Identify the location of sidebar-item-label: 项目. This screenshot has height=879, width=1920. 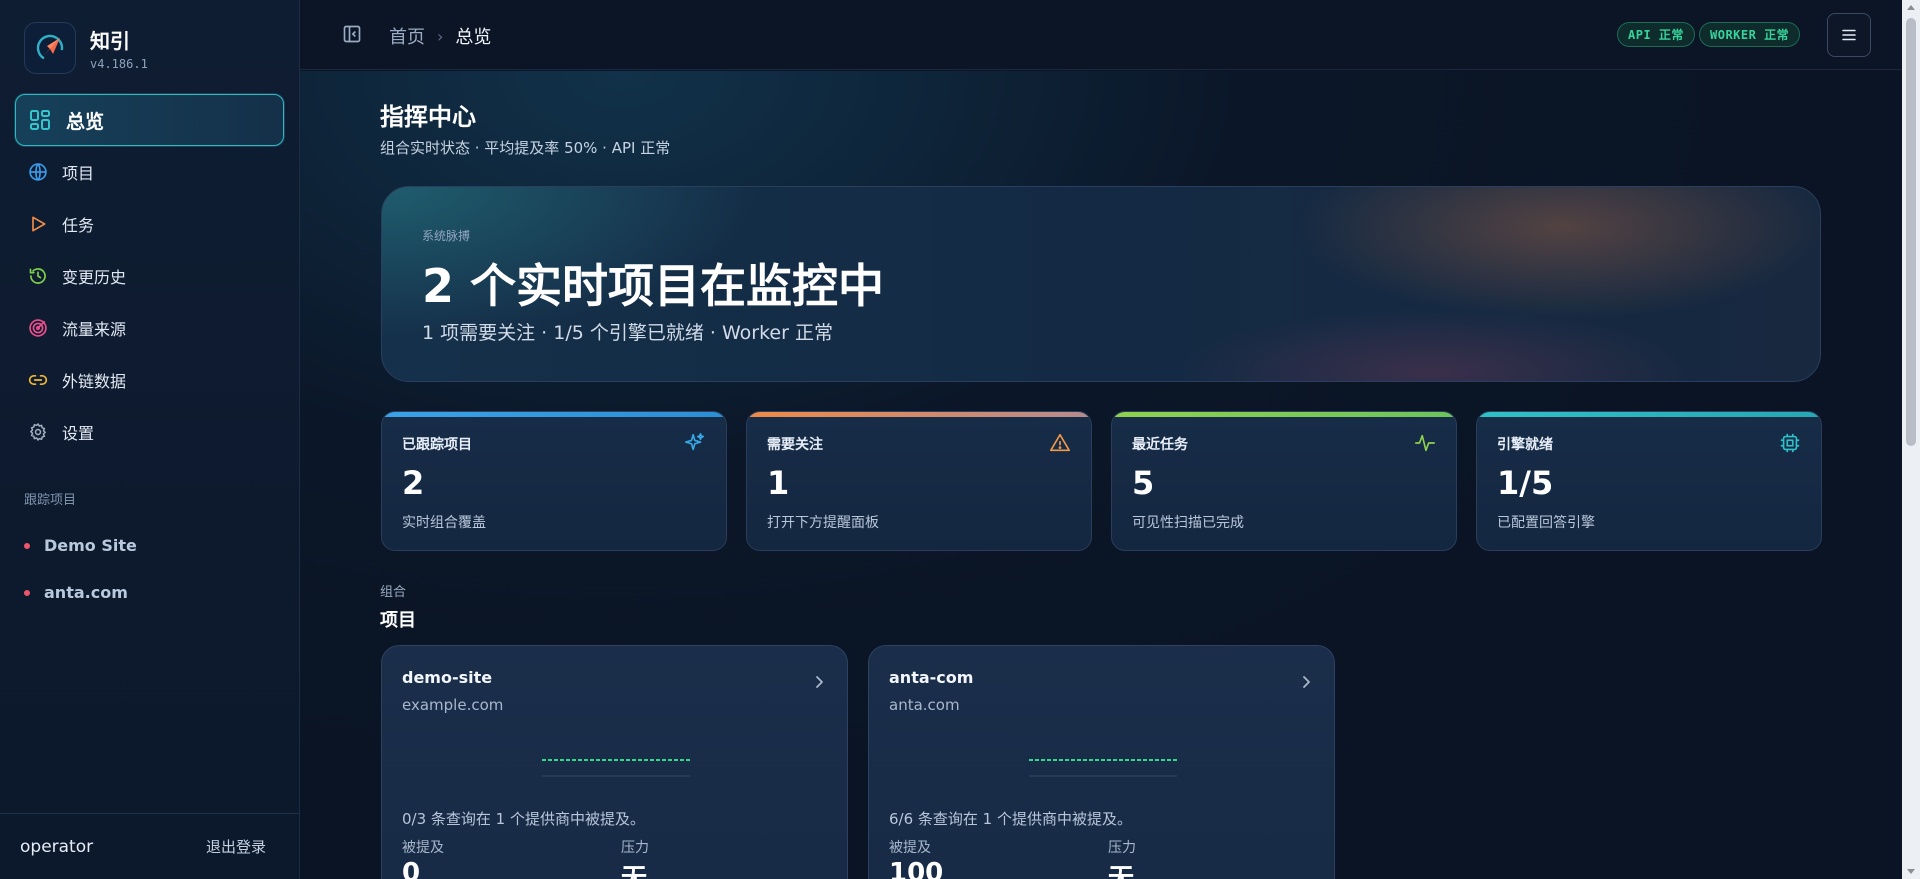
(78, 173).